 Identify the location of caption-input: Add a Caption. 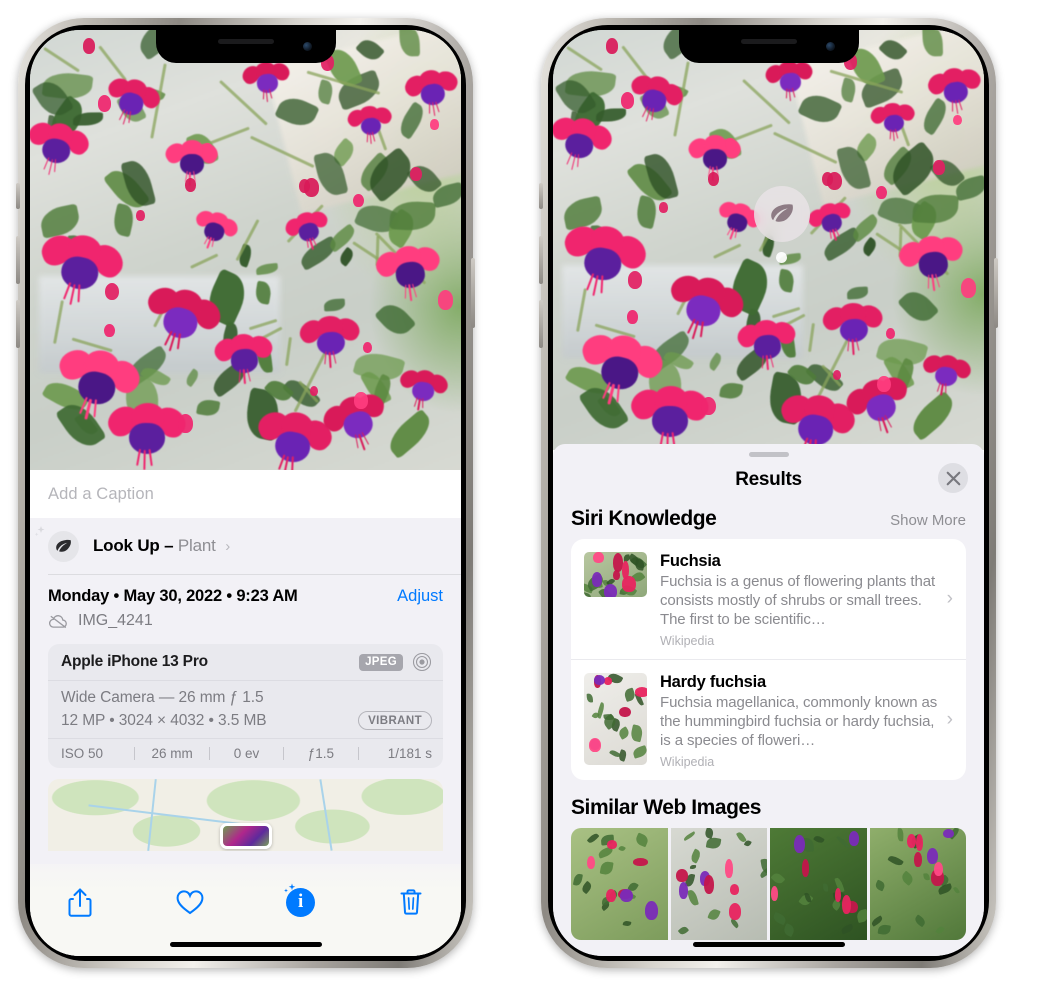
(245, 494).